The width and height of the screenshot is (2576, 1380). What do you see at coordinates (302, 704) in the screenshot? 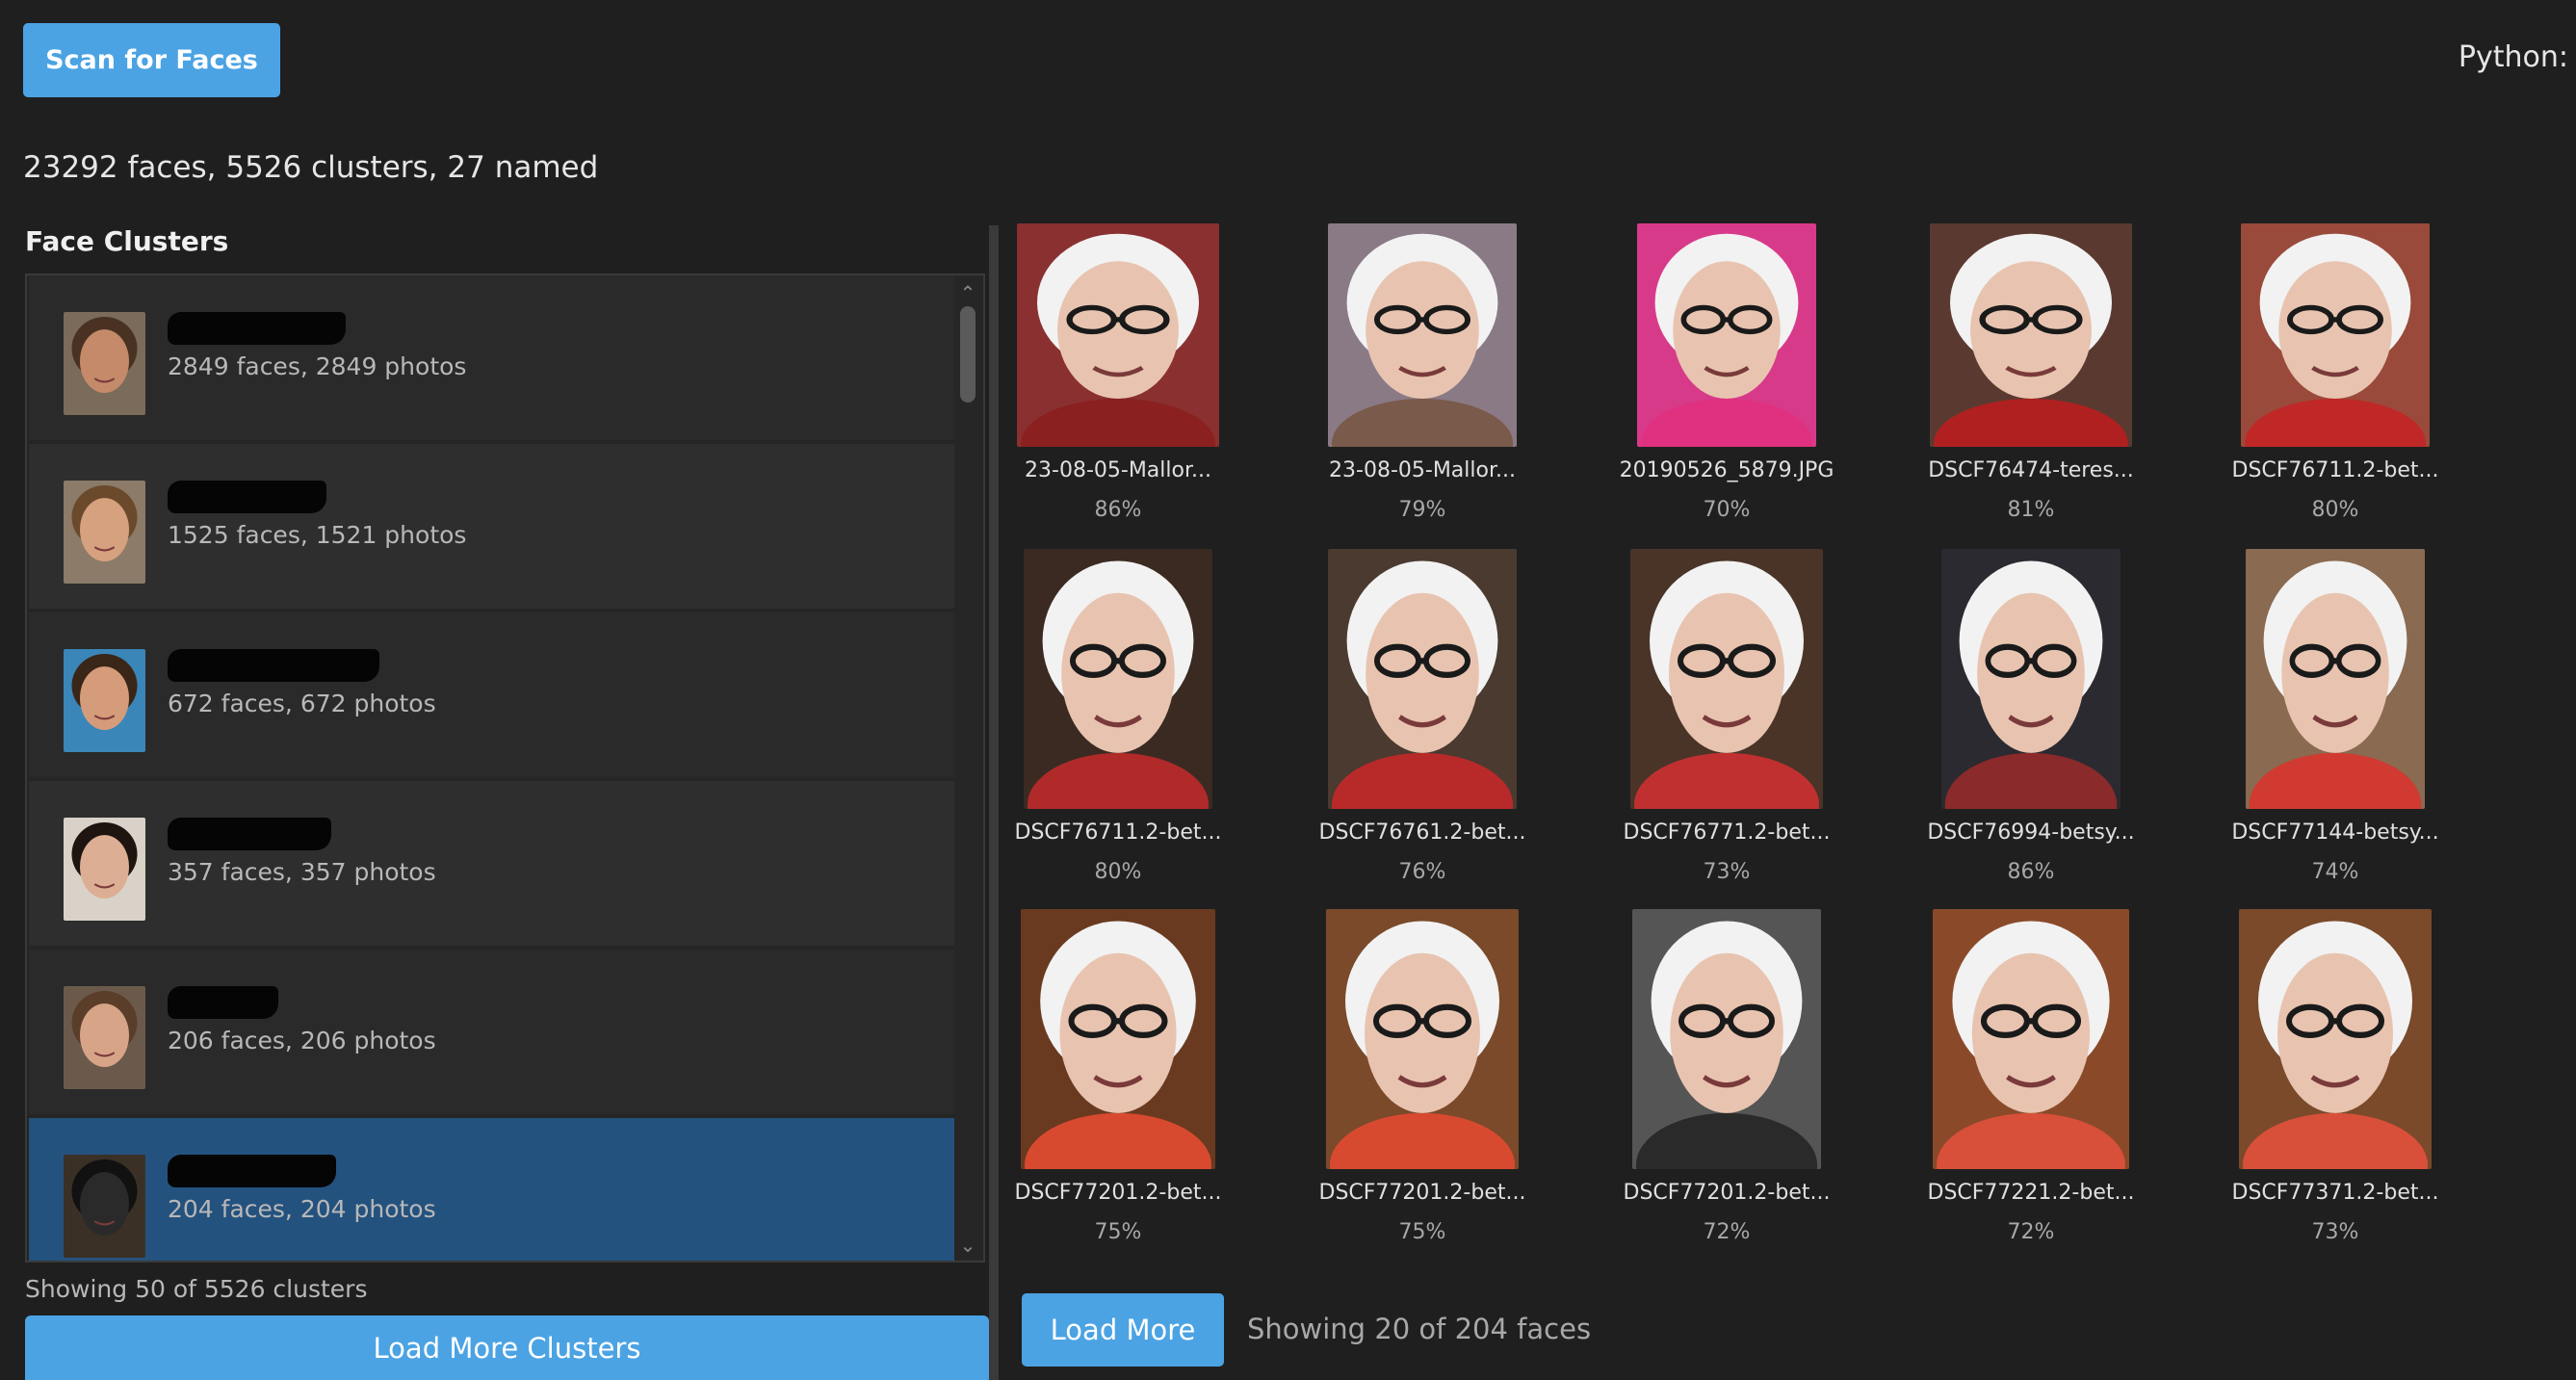
I see `cluster-meta: 672 faces, 672 photos` at bounding box center [302, 704].